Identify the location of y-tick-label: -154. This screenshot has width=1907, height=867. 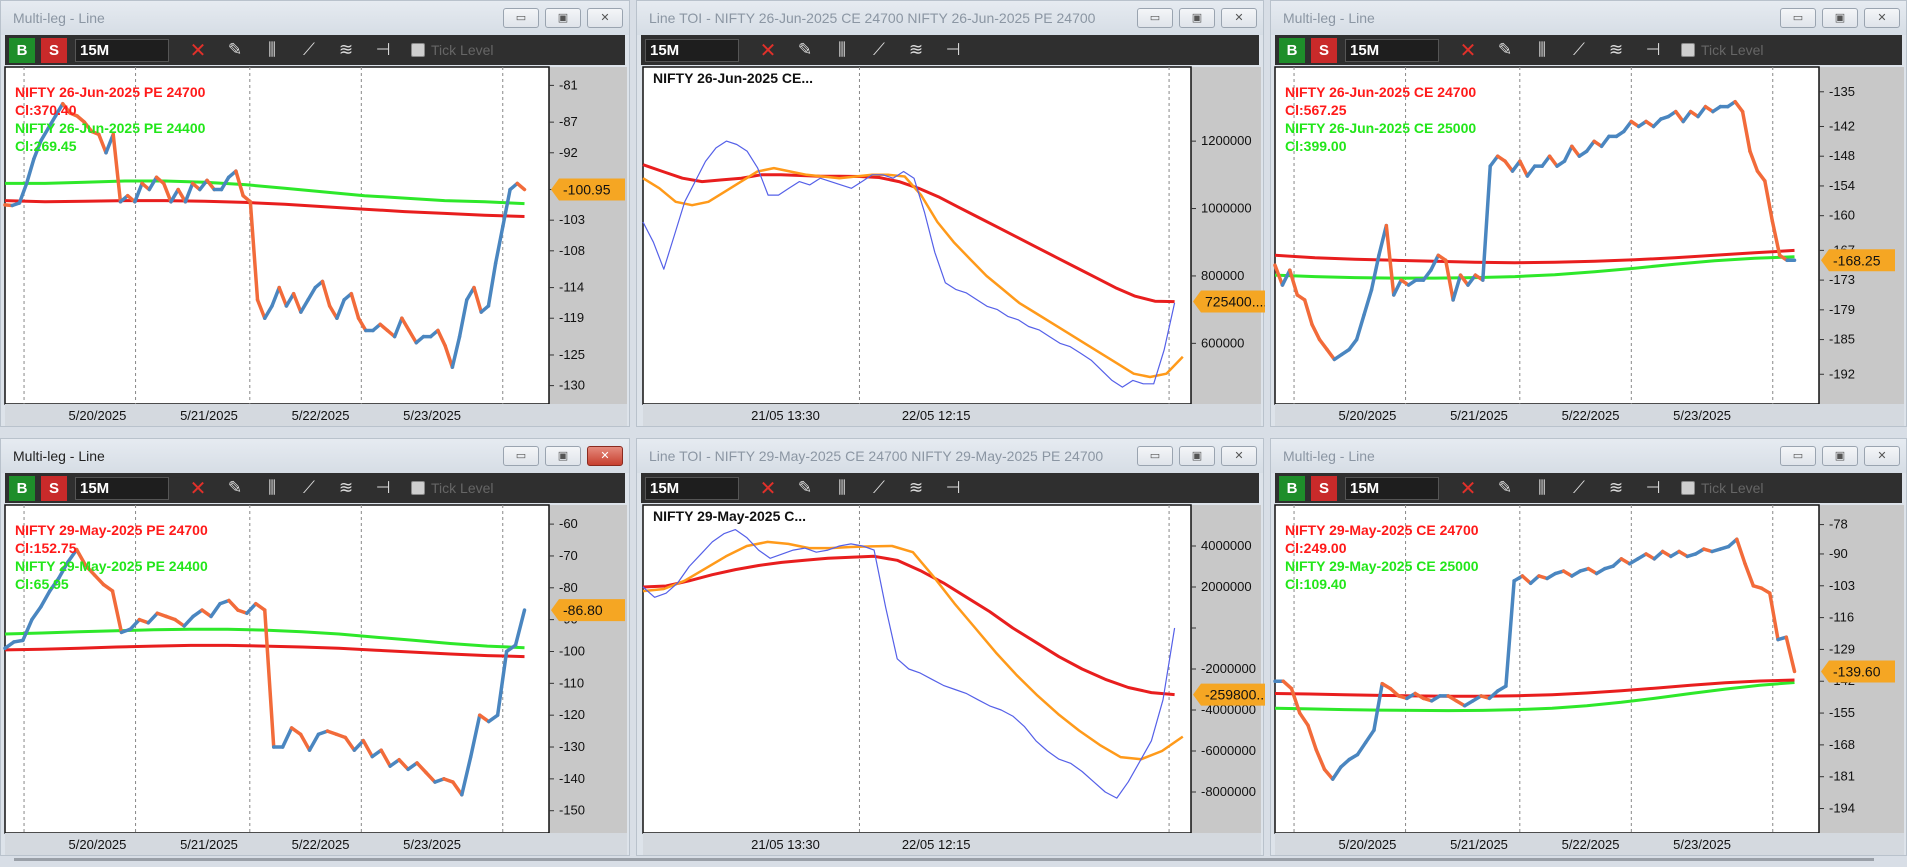
(1842, 185).